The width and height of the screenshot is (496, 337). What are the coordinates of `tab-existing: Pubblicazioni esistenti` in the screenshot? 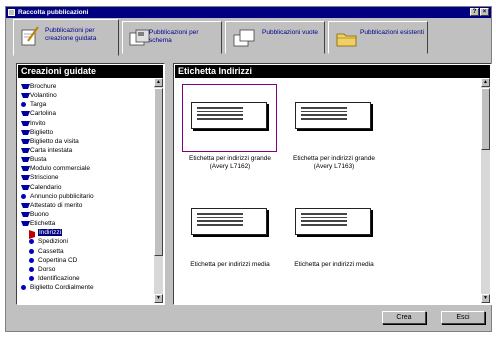 It's located at (378, 37).